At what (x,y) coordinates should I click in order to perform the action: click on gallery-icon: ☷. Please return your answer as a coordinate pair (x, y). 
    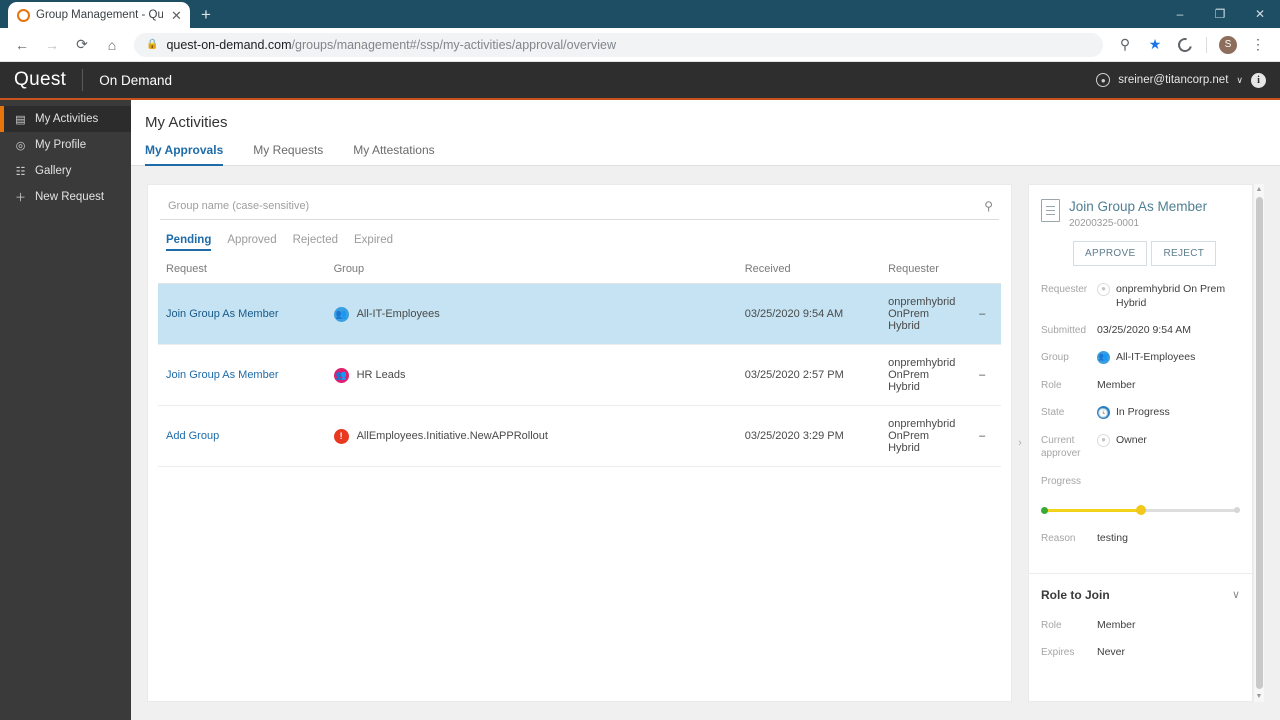
    Looking at the image, I should click on (20, 171).